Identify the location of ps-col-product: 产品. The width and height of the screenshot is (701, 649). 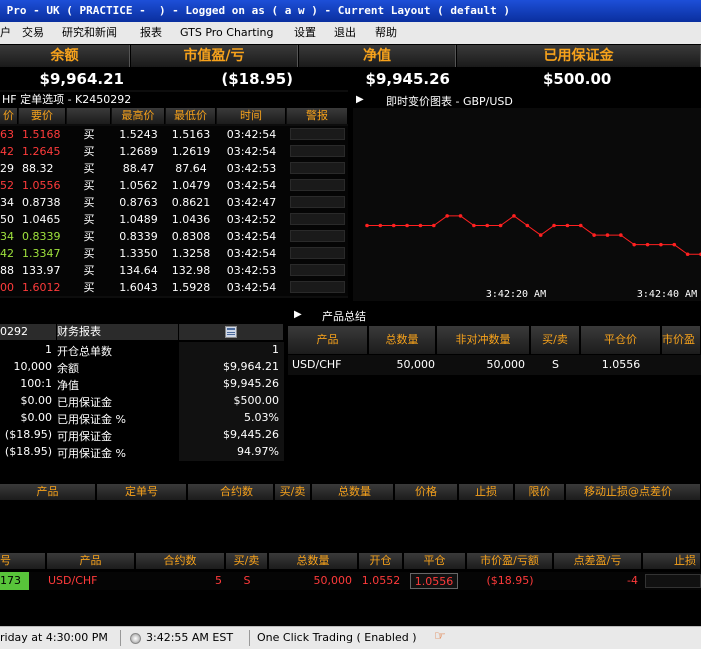
(328, 340).